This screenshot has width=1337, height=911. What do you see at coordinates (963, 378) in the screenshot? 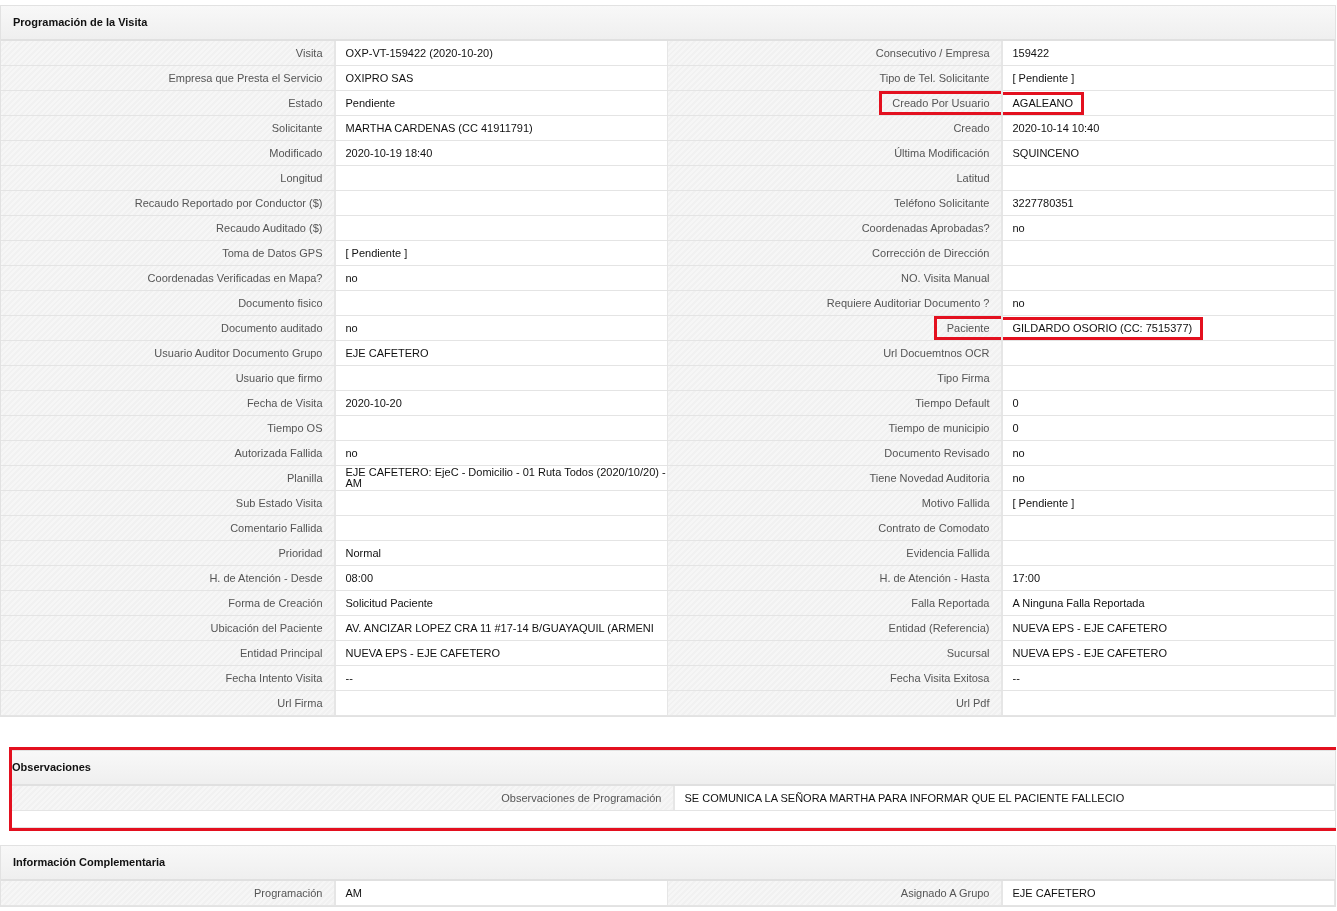
I see `field-label: Tipo Firma` at bounding box center [963, 378].